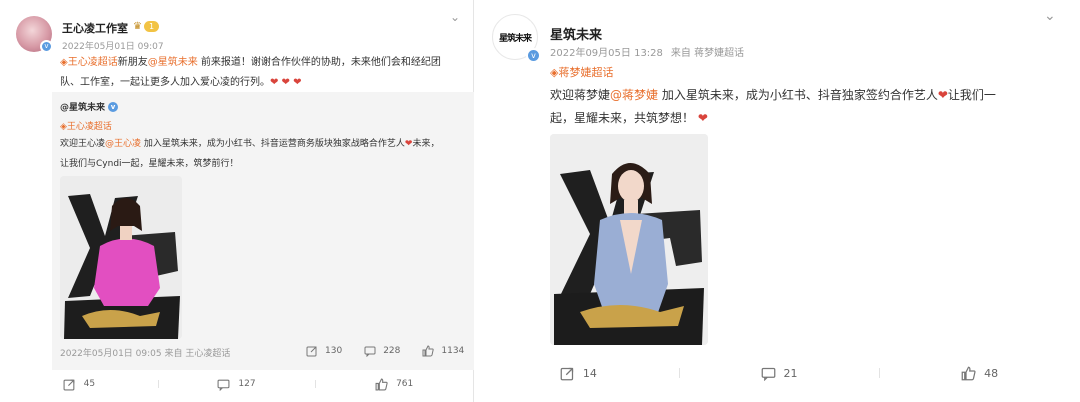  I want to click on repost-count: 14, so click(589, 373).